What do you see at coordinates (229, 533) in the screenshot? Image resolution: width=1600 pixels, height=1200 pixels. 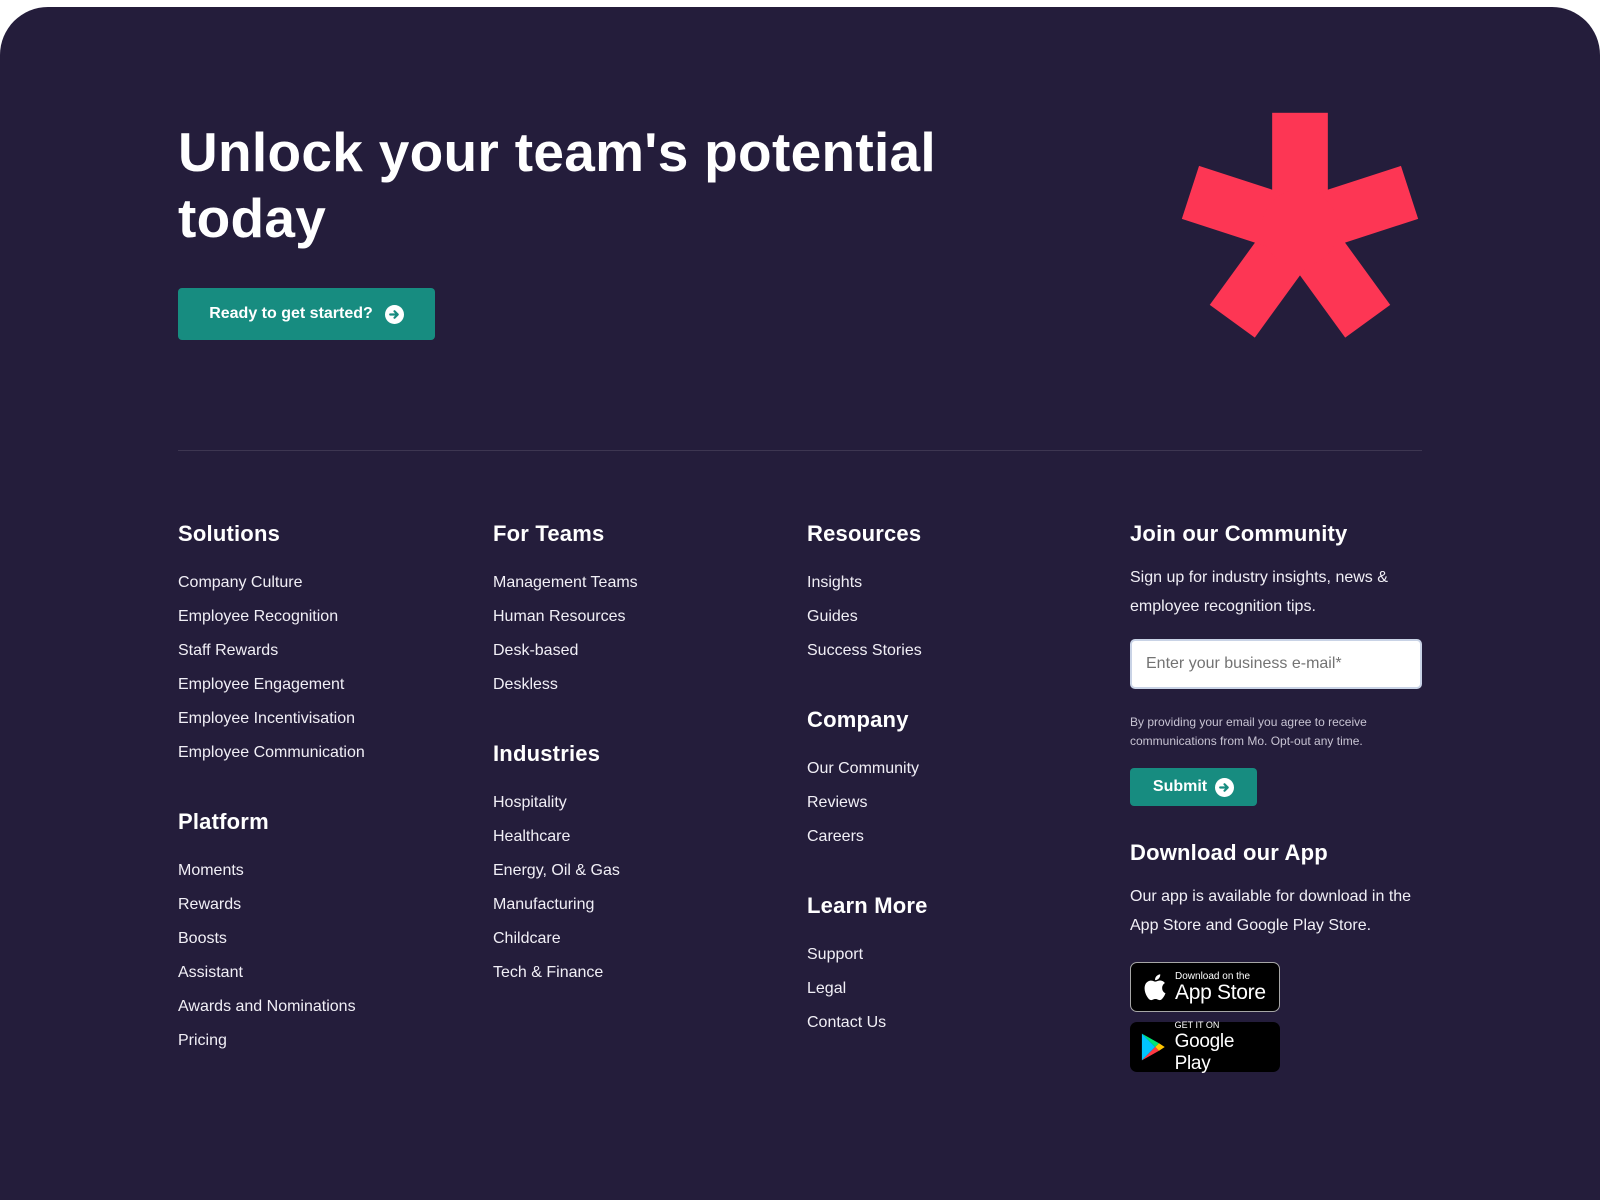 I see `section-title-solutions: Solutions` at bounding box center [229, 533].